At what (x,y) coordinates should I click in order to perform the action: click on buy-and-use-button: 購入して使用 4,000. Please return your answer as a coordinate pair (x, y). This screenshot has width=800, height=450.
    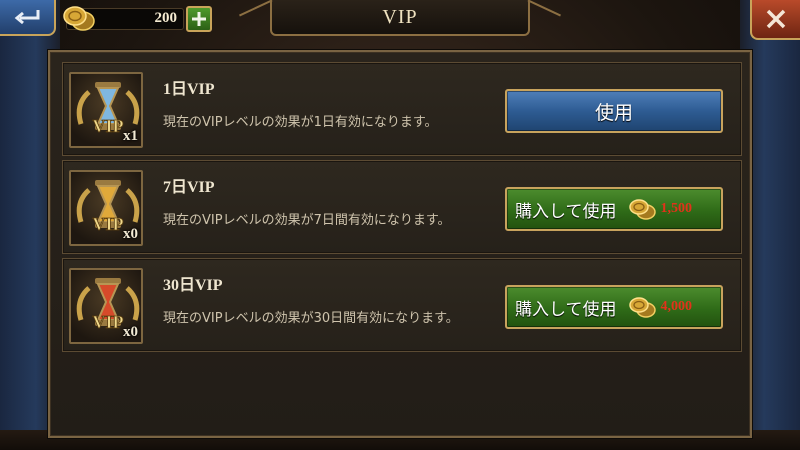
    Looking at the image, I should click on (614, 307).